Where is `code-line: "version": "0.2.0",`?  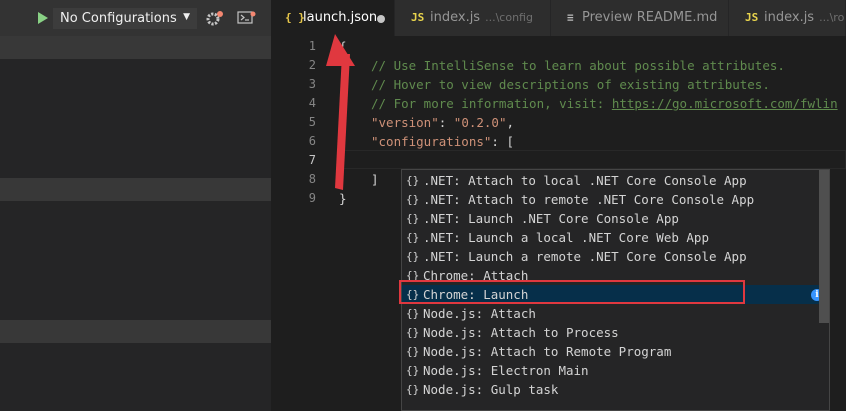 code-line: "version": "0.2.0", is located at coordinates (442, 122).